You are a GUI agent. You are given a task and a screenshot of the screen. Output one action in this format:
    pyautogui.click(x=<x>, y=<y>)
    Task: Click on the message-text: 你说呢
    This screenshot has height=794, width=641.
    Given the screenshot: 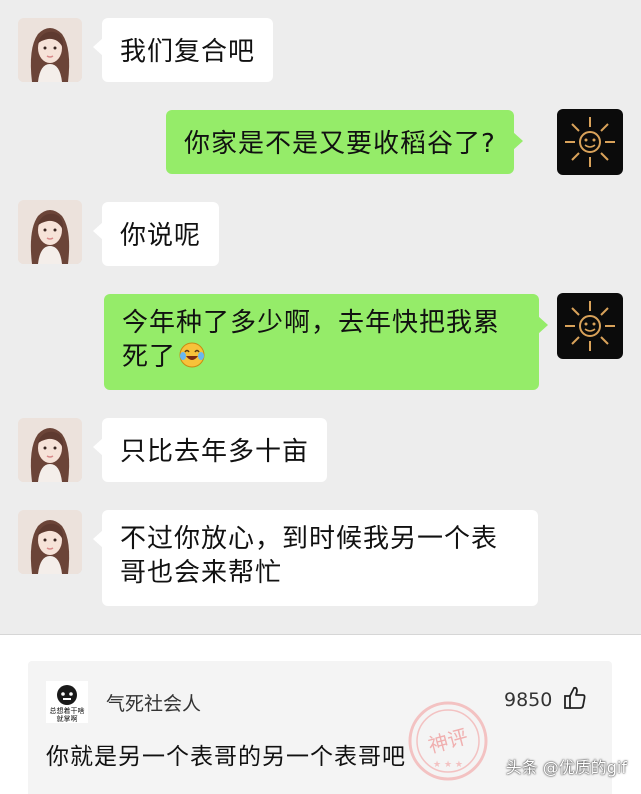 What is the action you would take?
    pyautogui.click(x=161, y=236)
    